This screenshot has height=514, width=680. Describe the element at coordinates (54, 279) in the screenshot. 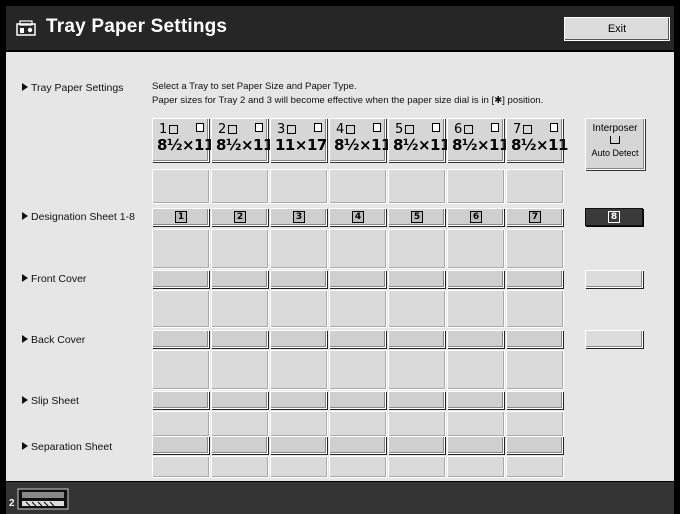

I see `row-label-front-cover: Front Cover` at that location.